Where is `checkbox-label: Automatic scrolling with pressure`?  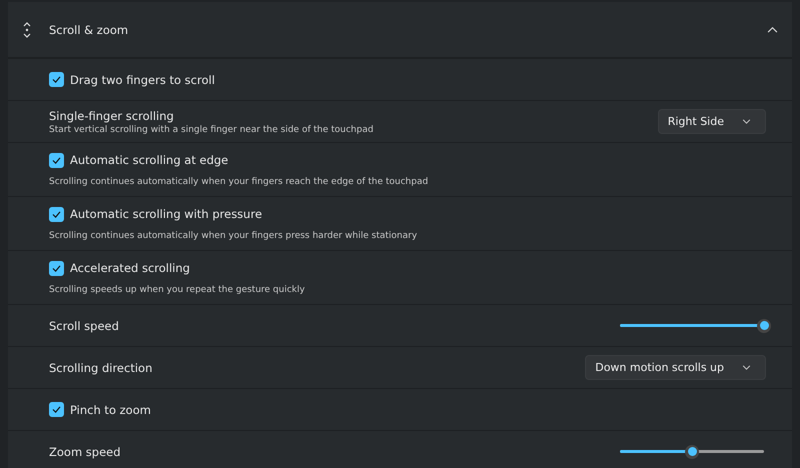 checkbox-label: Automatic scrolling with pressure is located at coordinates (166, 214).